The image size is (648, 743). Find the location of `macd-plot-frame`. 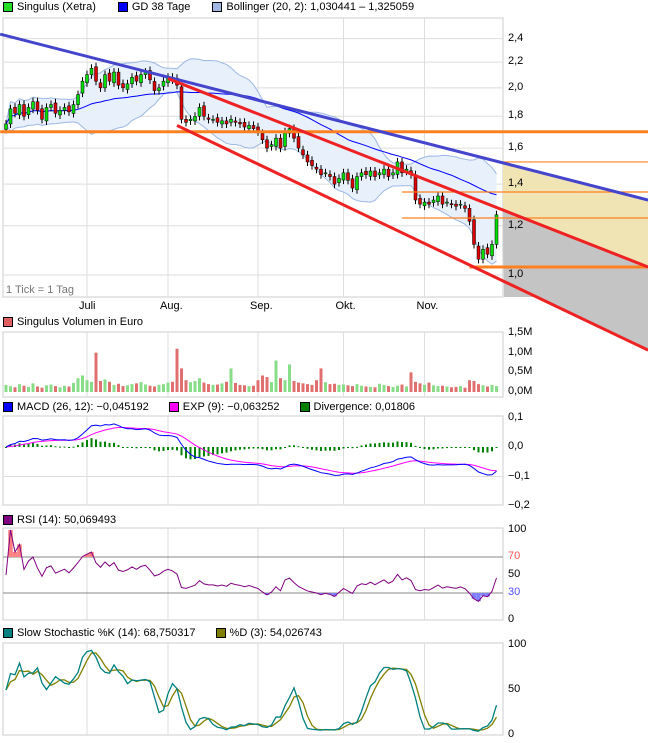

macd-plot-frame is located at coordinates (253, 460).